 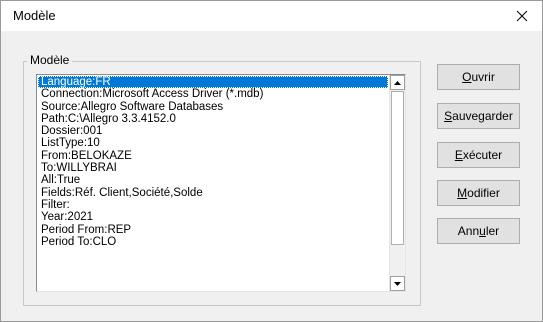 I want to click on save-button: Sauvegarder, so click(x=478, y=116).